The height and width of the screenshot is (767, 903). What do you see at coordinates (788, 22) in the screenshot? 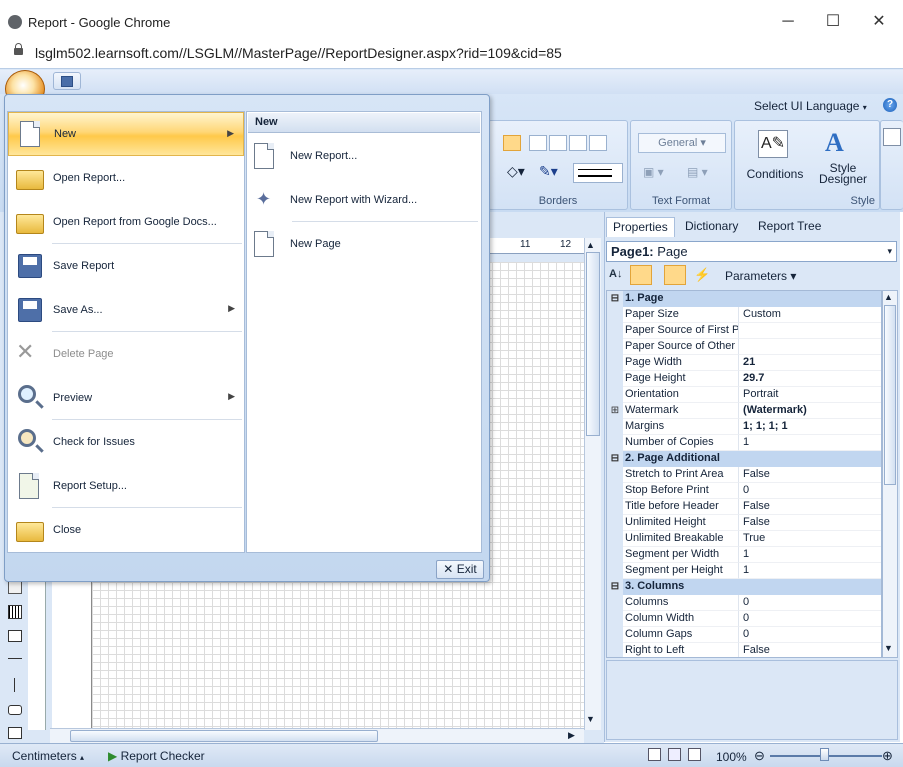
I see `minimize-button: ─` at bounding box center [788, 22].